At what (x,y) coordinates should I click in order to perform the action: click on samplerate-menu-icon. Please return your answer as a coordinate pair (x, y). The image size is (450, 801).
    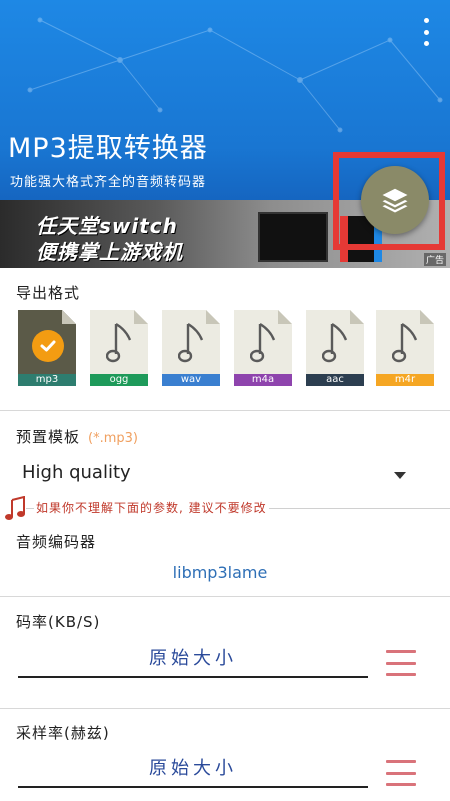
    Looking at the image, I should click on (401, 773).